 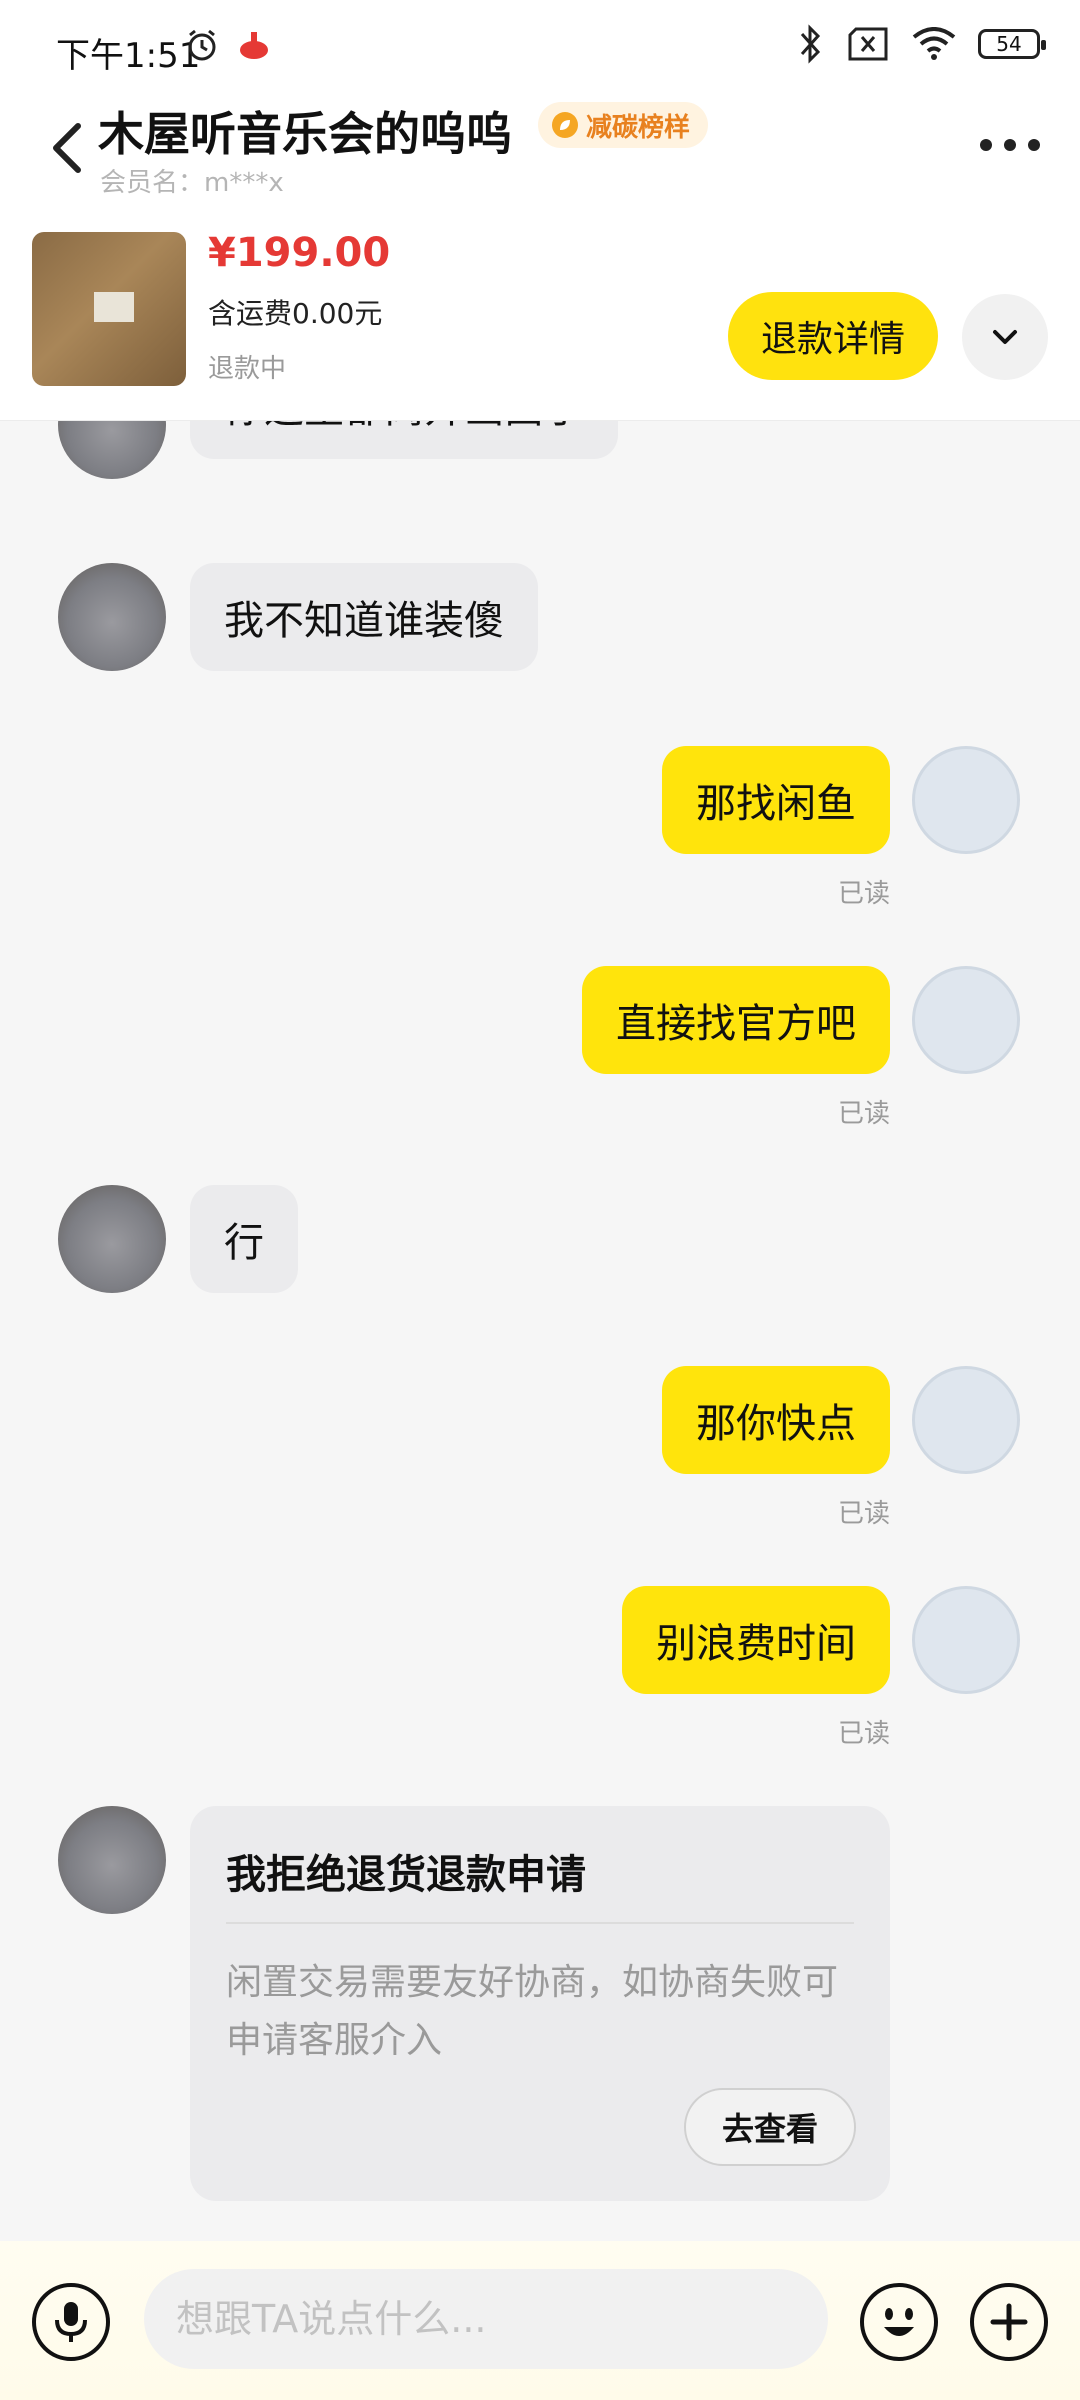 I want to click on card-body: 闲置交易需要友好协商，如协商失败可申请客服介入, so click(x=532, y=2011).